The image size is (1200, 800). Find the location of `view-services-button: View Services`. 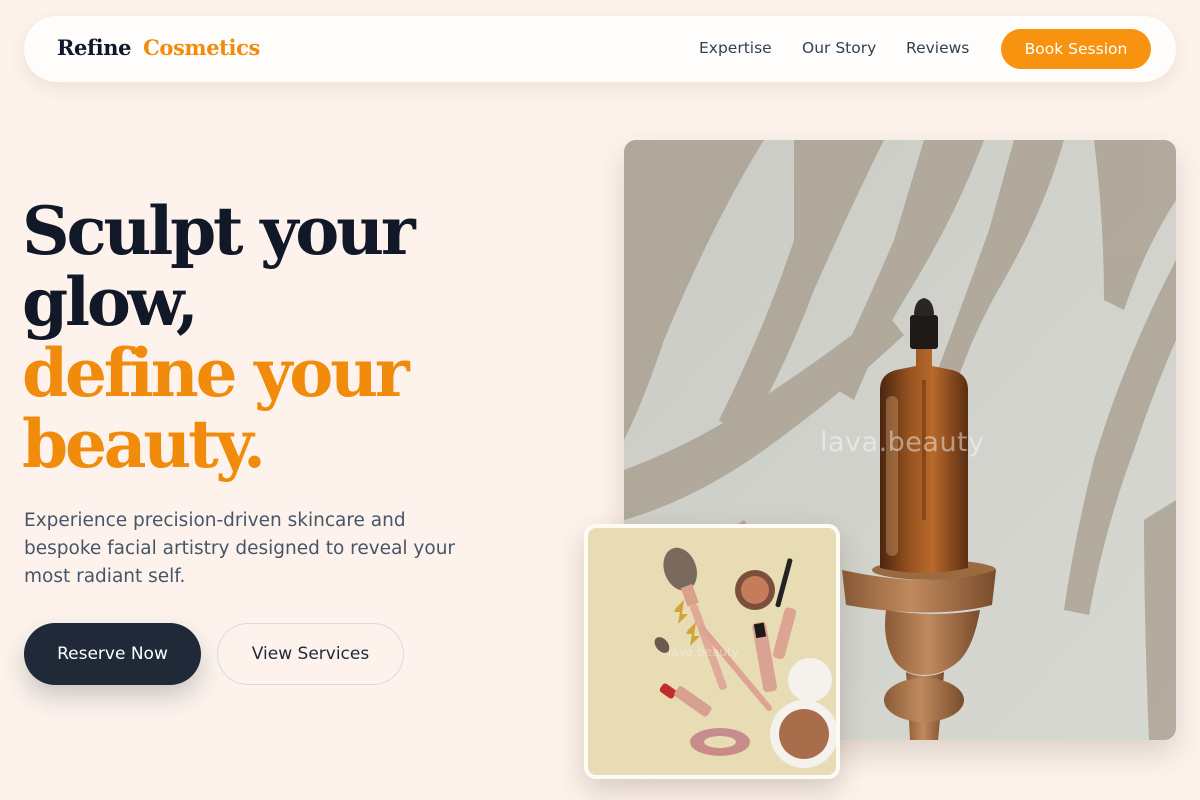

view-services-button: View Services is located at coordinates (310, 654).